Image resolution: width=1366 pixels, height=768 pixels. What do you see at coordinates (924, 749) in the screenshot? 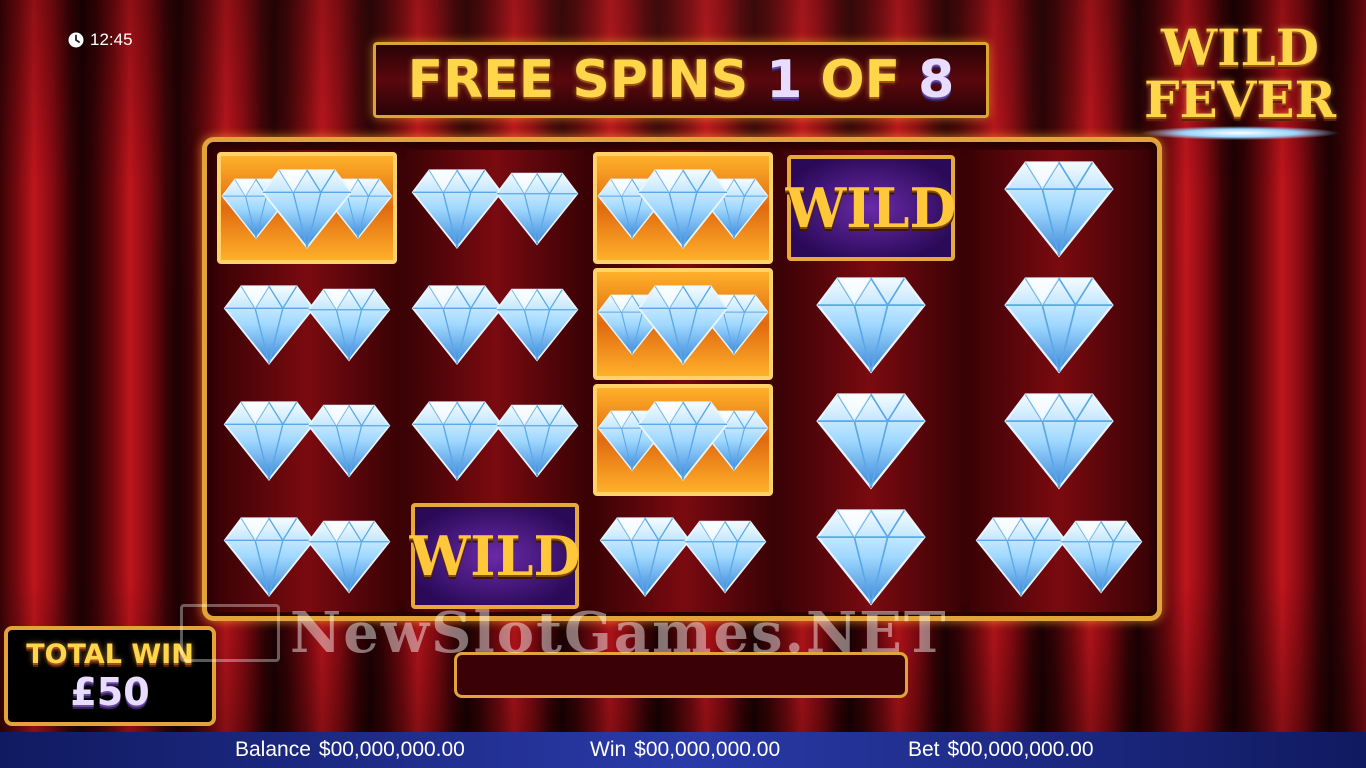
I see `bet-label: Bet` at bounding box center [924, 749].